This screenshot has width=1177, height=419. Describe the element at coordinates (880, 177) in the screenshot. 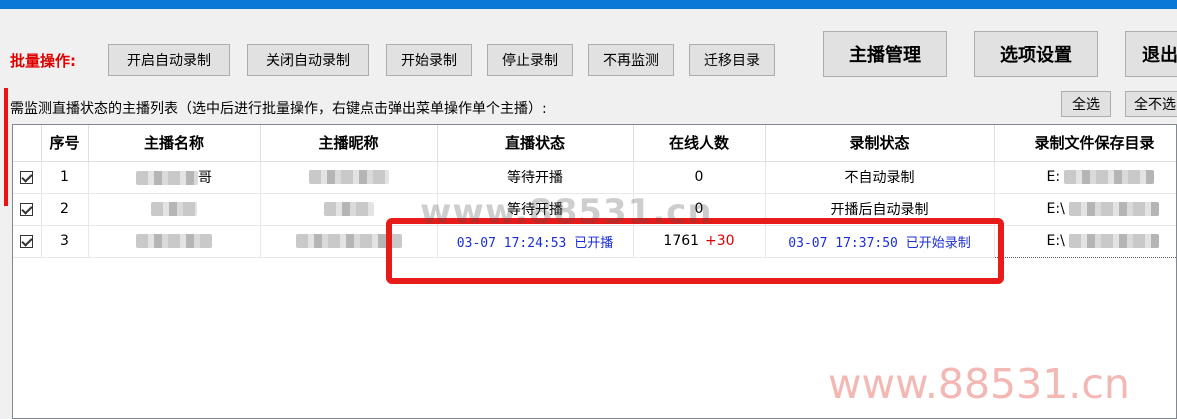

I see `row-record-status: 不自动录制` at that location.